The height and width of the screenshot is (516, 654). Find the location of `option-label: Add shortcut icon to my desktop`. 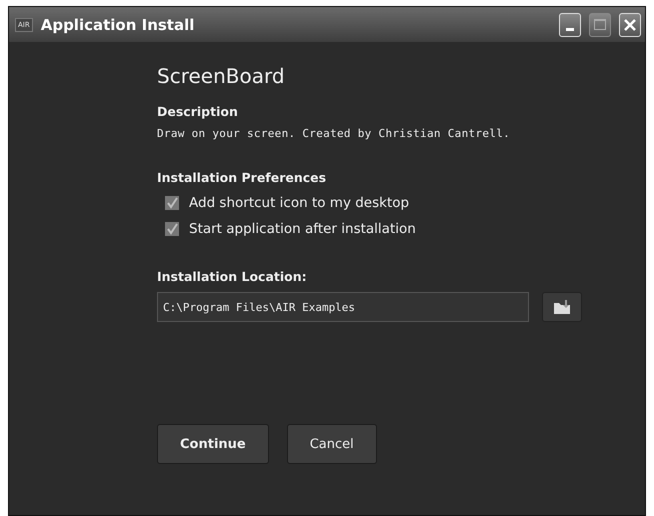

option-label: Add shortcut icon to my desktop is located at coordinates (299, 203).